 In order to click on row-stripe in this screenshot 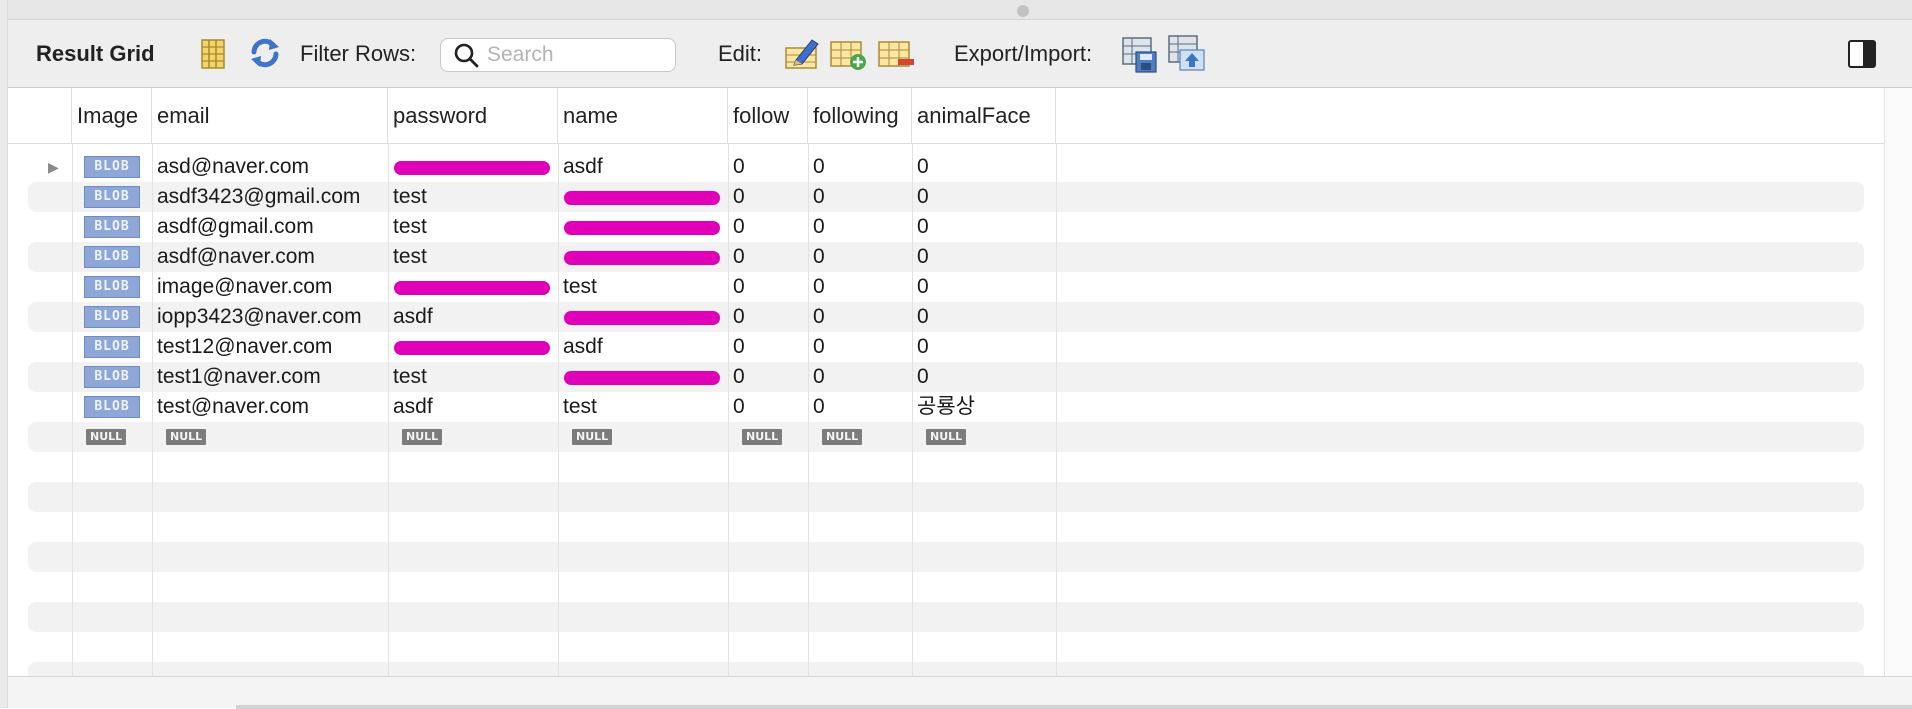, I will do `click(946, 617)`.